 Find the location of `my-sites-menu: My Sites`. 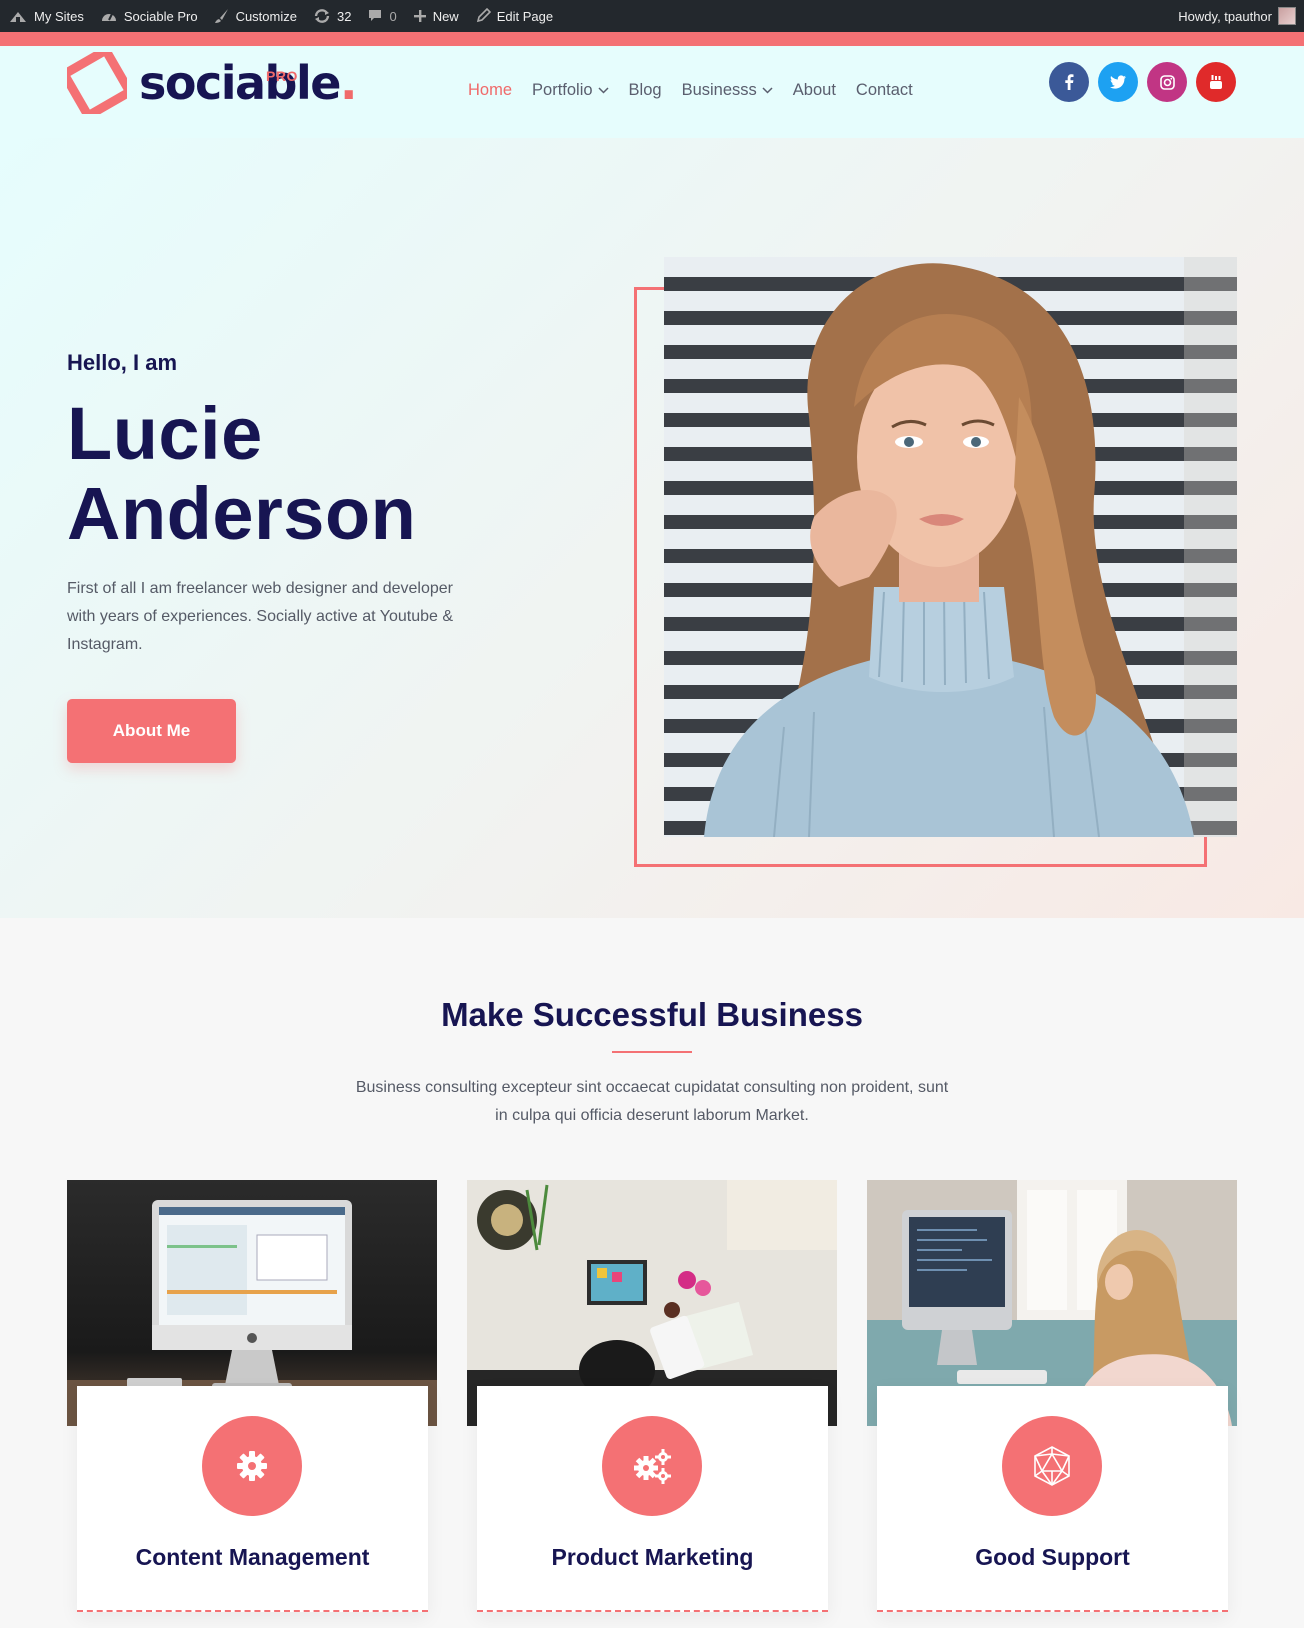

my-sites-menu: My Sites is located at coordinates (46, 16).